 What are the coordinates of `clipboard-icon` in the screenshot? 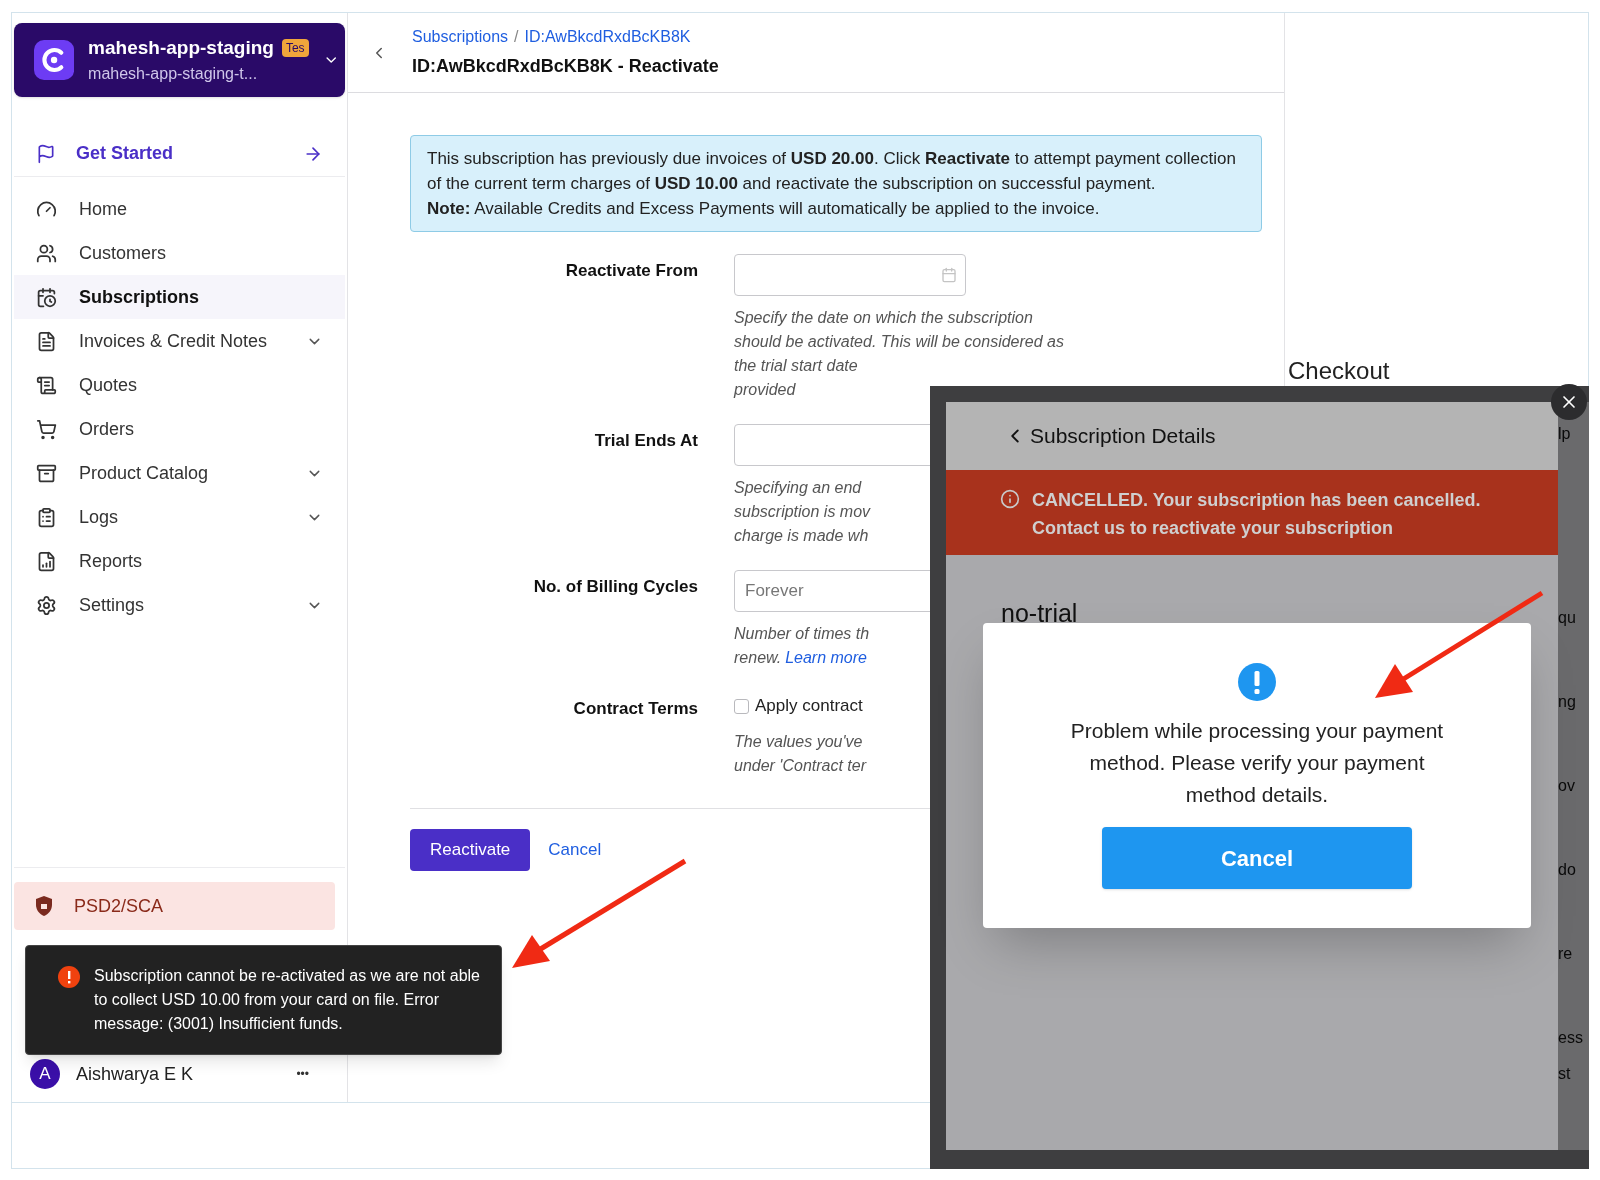 It's located at (46, 517).